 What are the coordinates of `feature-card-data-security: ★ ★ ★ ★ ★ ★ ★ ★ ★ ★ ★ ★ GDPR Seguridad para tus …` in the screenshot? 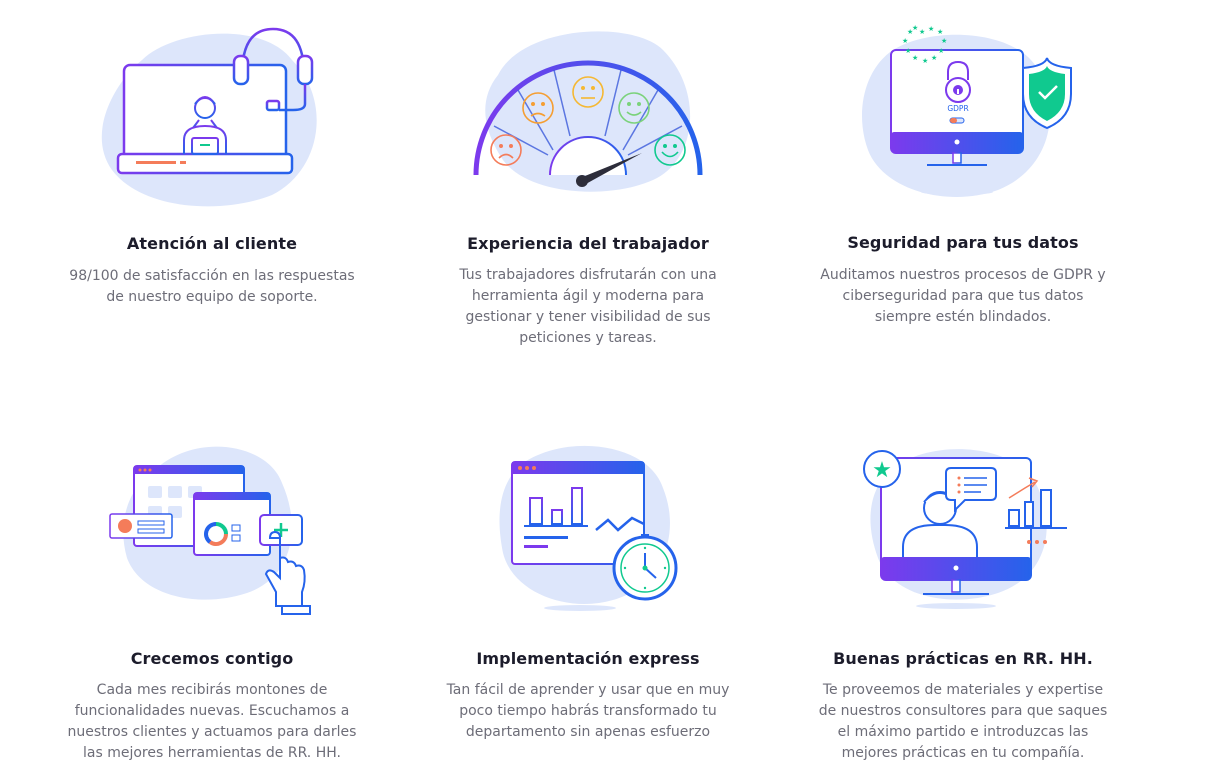 It's located at (963, 175).